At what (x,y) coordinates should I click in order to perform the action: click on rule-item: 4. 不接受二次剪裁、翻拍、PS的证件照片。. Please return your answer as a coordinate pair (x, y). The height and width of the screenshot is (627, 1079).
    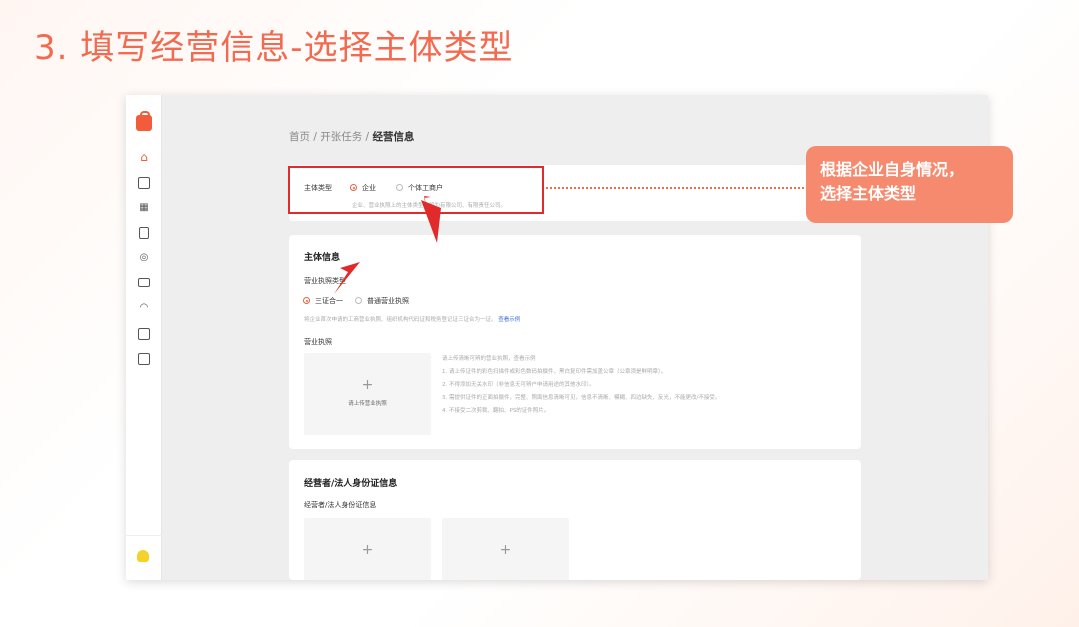
    Looking at the image, I should click on (496, 411).